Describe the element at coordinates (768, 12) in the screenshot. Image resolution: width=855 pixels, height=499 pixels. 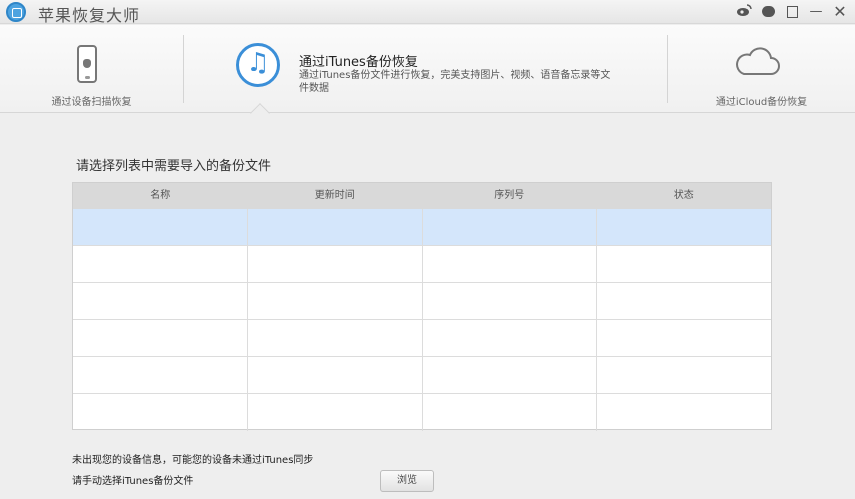
I see `chat-icon` at that location.